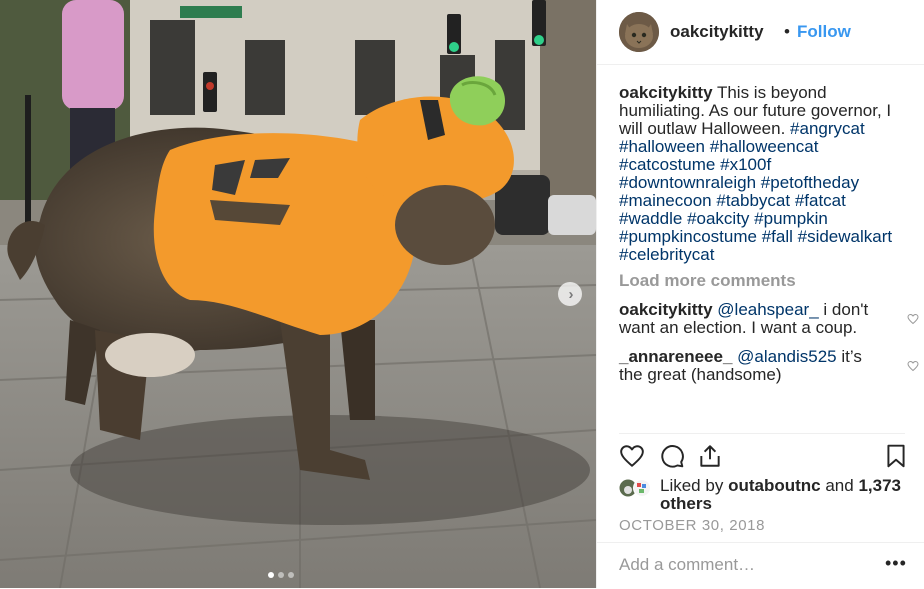 The image size is (924, 589). What do you see at coordinates (791, 218) in the screenshot?
I see `hashtag-link: #pumpkin` at bounding box center [791, 218].